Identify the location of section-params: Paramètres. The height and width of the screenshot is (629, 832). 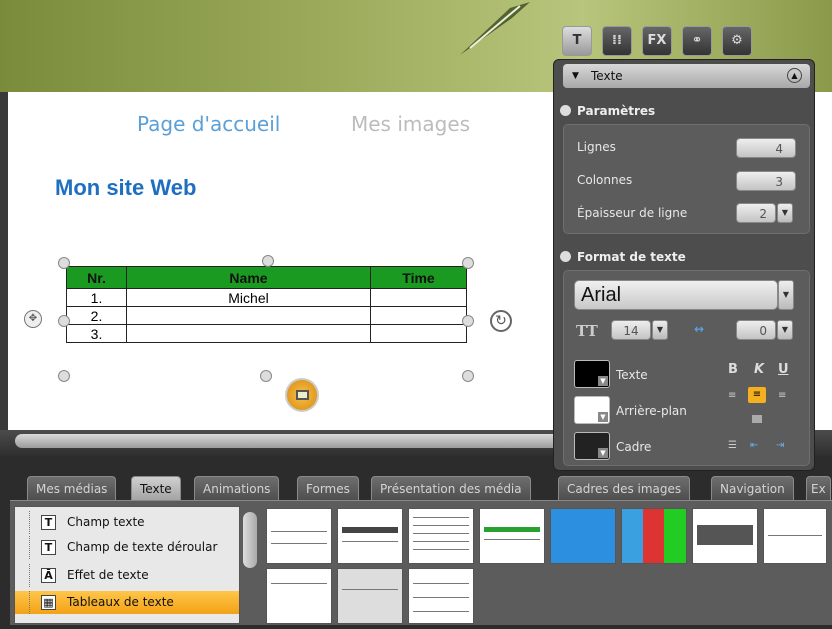
(607, 111).